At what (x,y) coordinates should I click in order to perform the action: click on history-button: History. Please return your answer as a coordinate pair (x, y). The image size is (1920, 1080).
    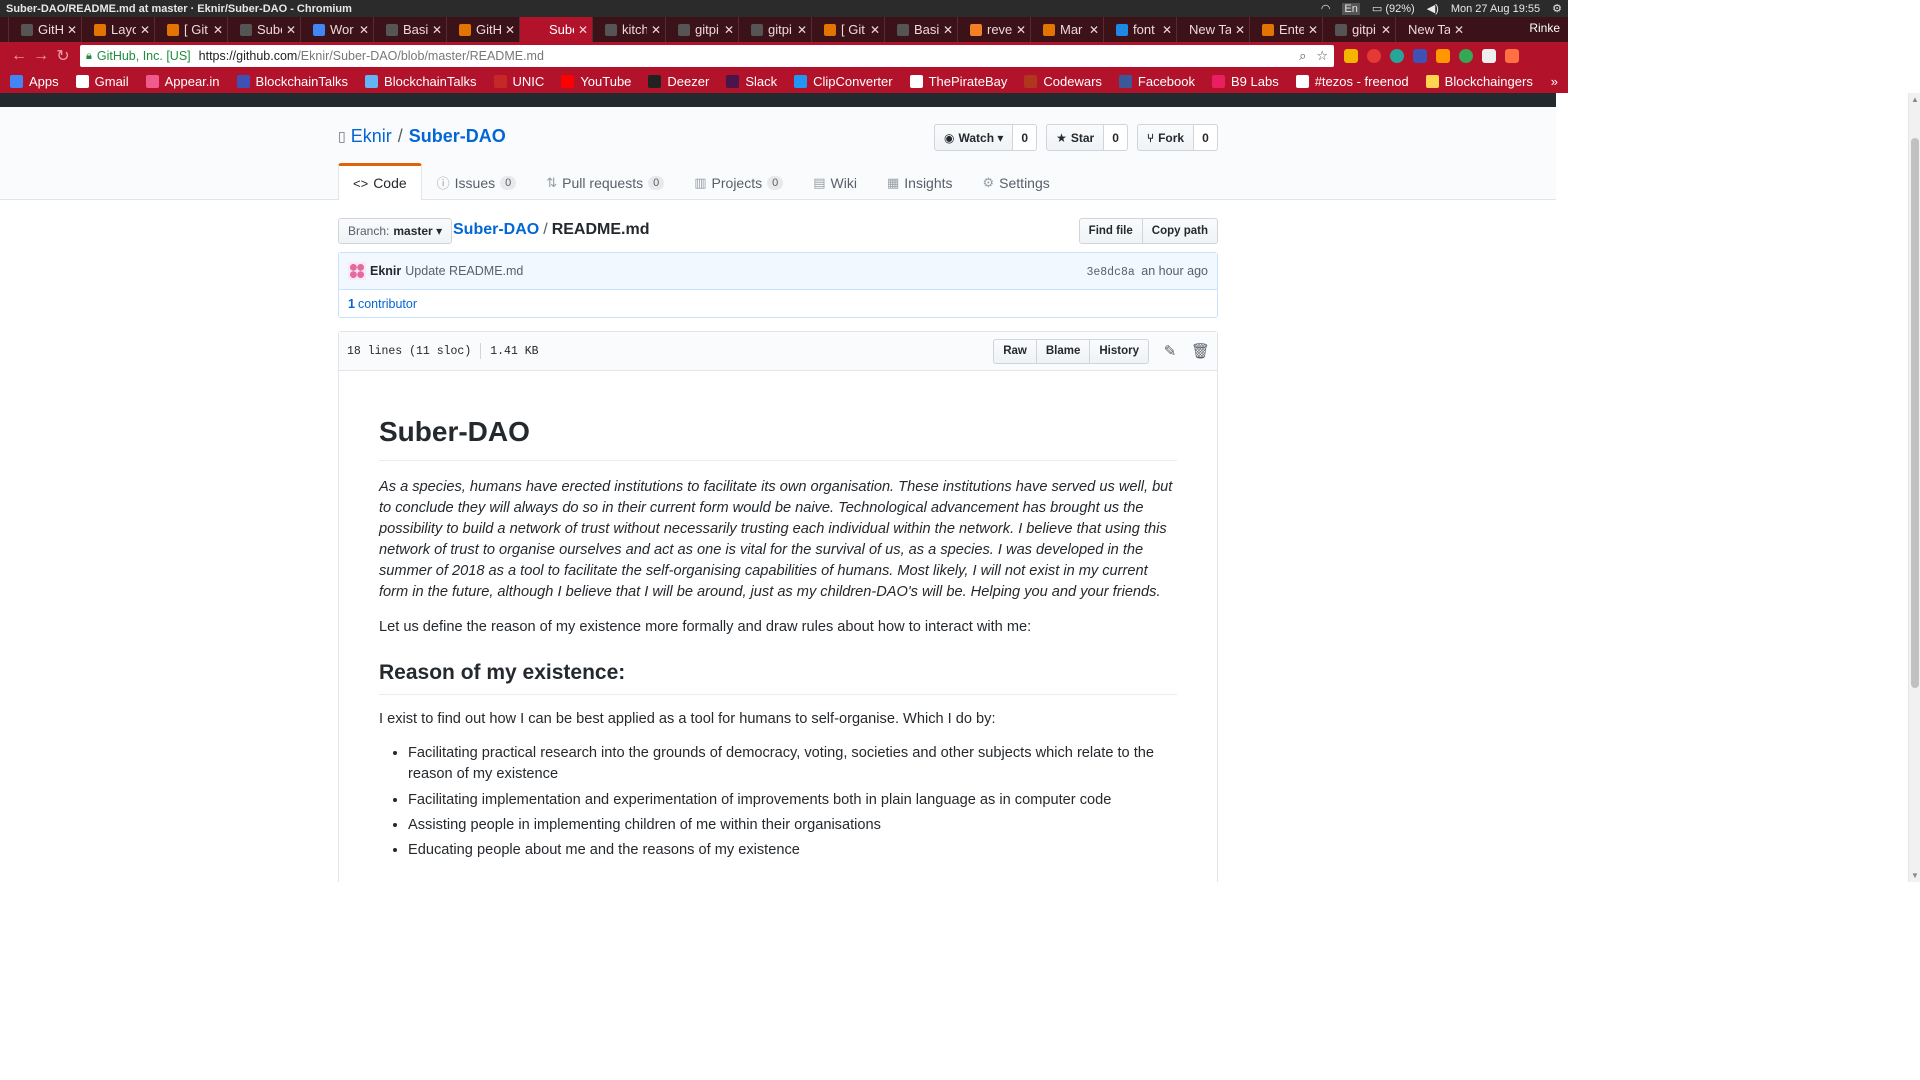
    Looking at the image, I should click on (1119, 351).